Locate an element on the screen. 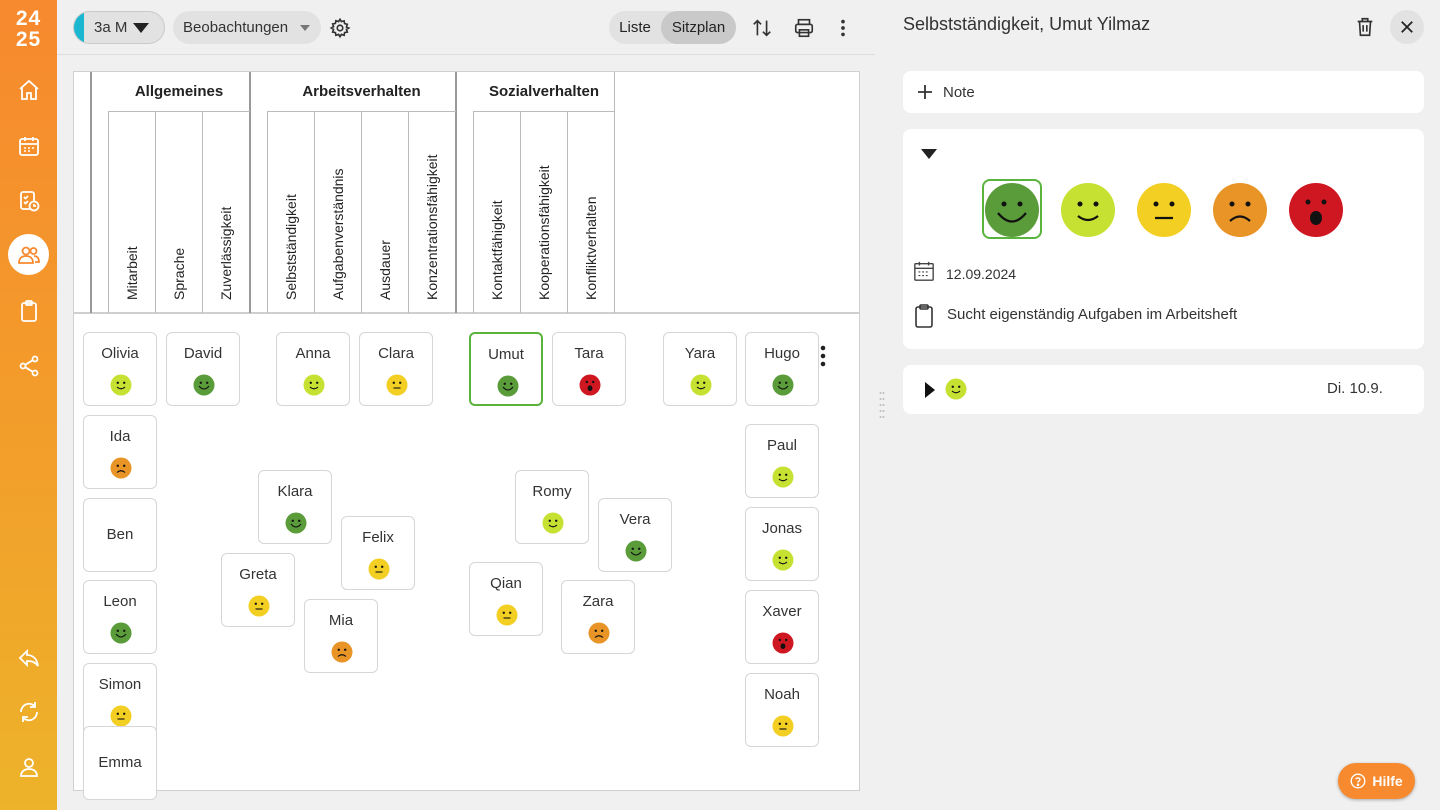  clipboard-icon is located at coordinates (28, 310).